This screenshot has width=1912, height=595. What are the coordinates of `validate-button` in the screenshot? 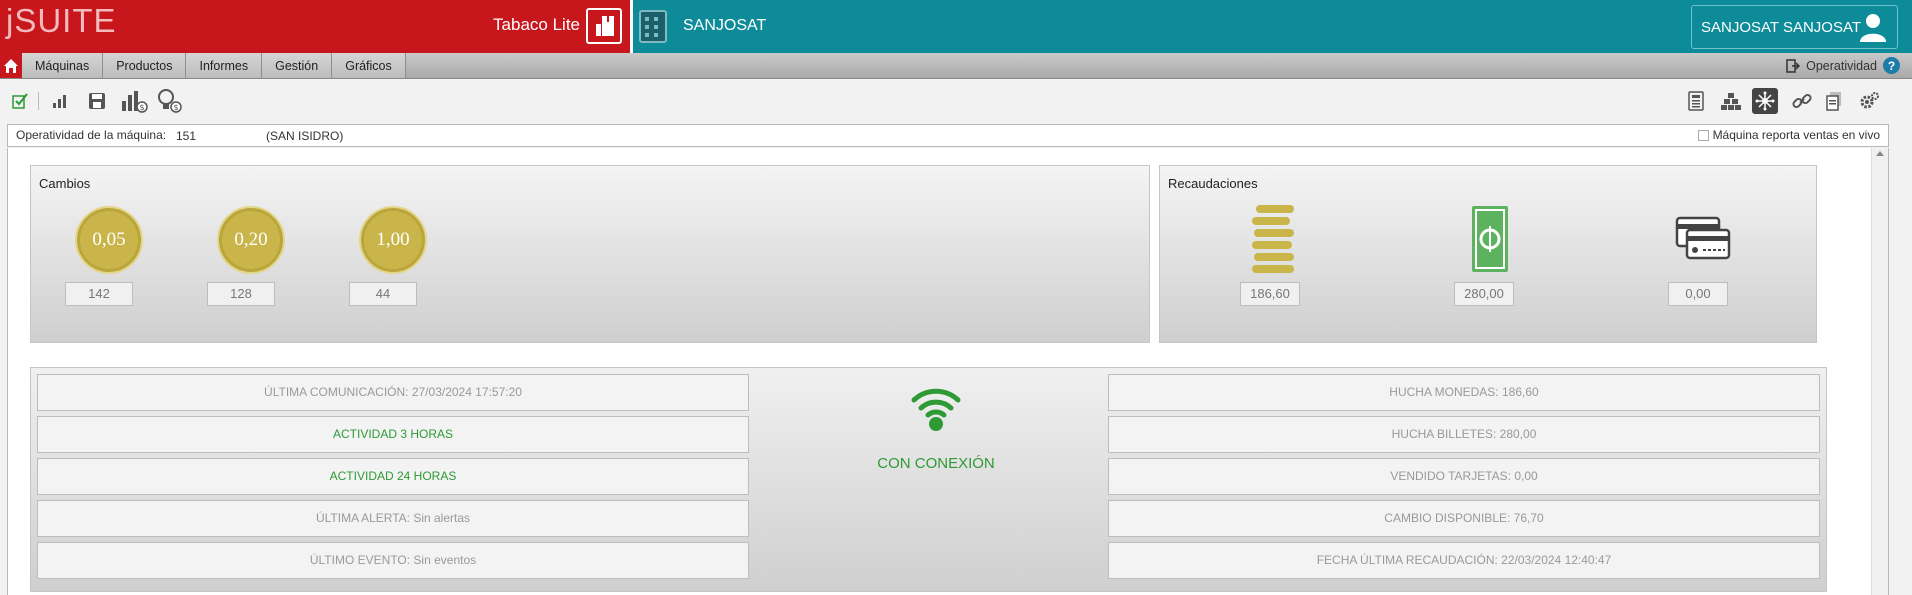 It's located at (20, 101).